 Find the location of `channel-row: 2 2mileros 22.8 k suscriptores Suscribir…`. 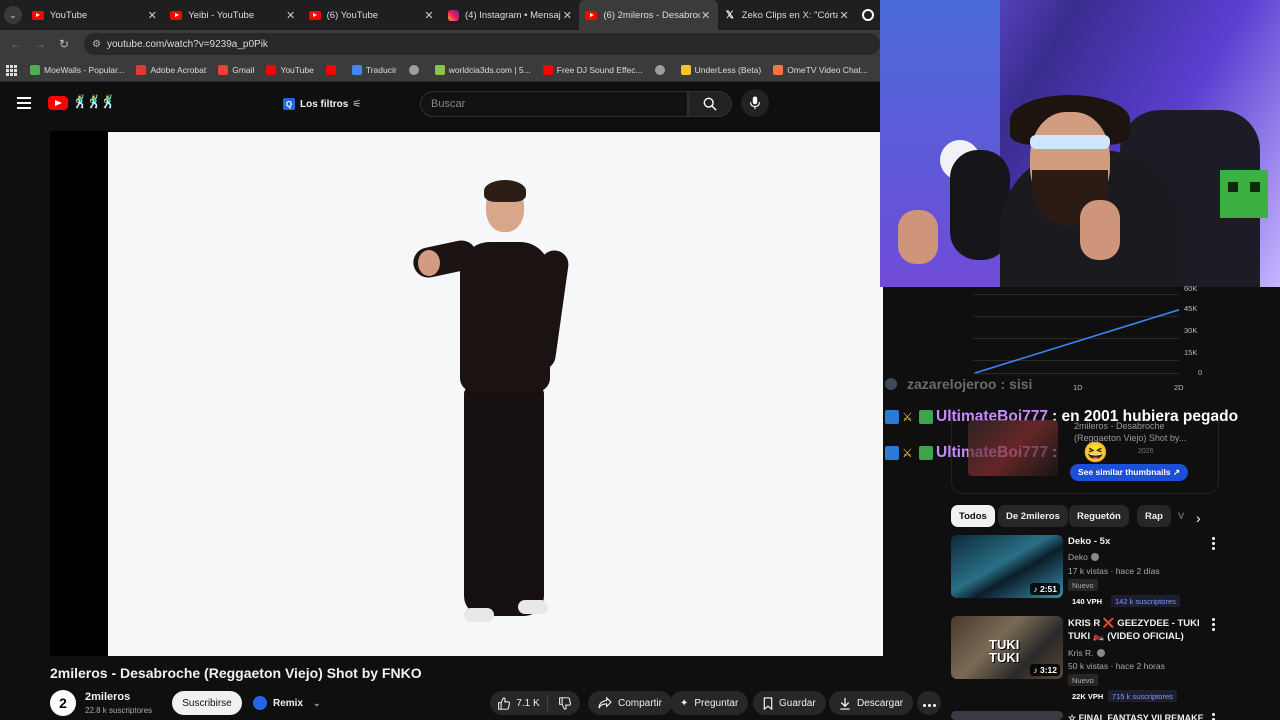

channel-row: 2 2mileros 22.8 k suscriptores Suscribir… is located at coordinates (495, 704).